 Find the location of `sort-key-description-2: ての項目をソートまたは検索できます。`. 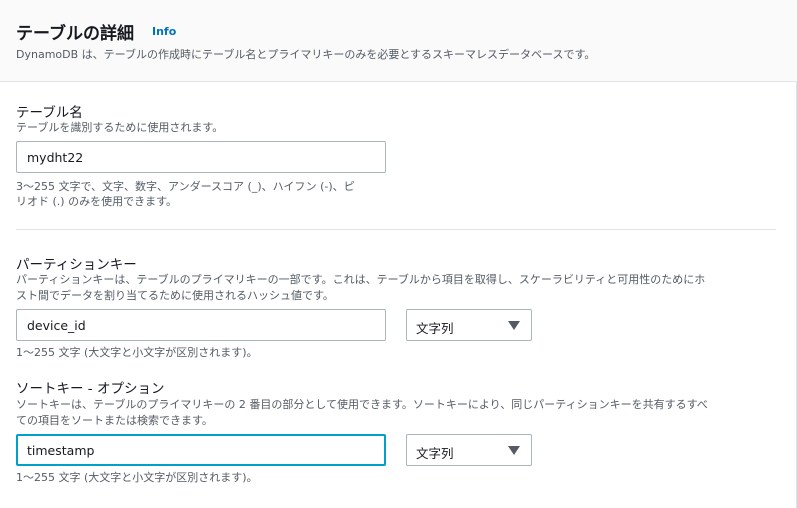

sort-key-description-2: ての項目をソートまたは検索できます。 is located at coordinates (114, 420).